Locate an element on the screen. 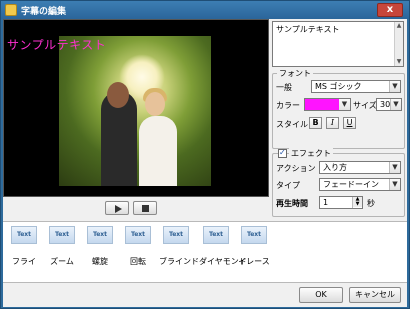  close-button: x is located at coordinates (390, 10).